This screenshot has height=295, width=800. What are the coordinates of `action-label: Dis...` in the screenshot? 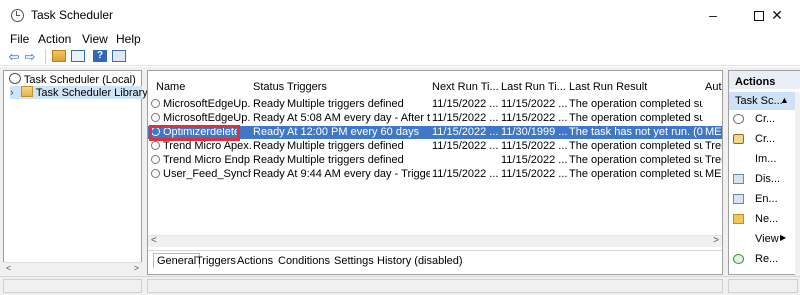 It's located at (768, 179).